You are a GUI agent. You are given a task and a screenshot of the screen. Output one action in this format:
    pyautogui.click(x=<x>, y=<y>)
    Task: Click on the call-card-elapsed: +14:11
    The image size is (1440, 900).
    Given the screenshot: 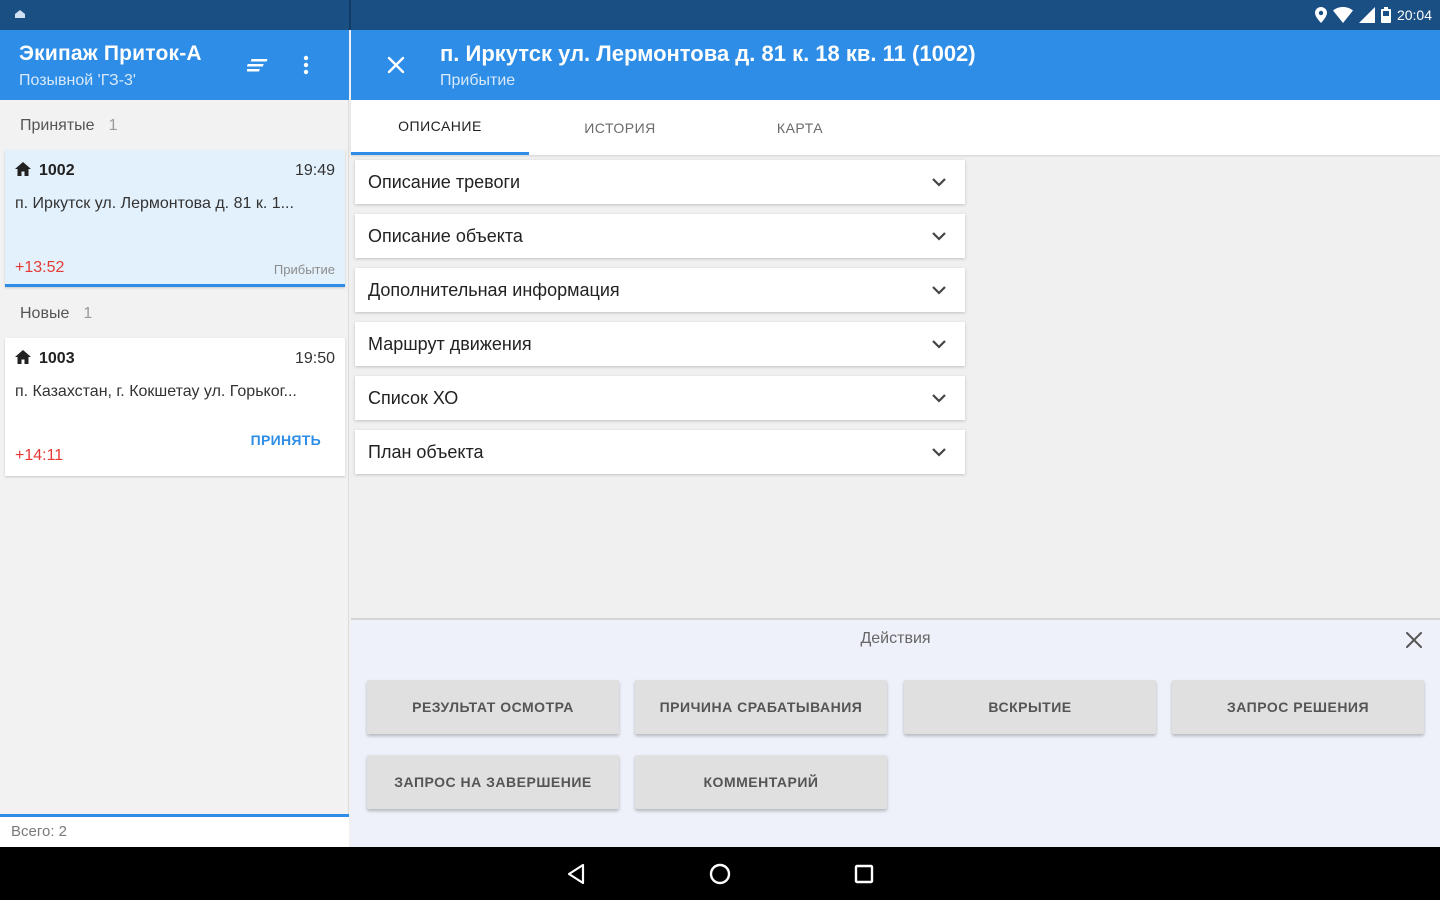 What is the action you would take?
    pyautogui.click(x=39, y=455)
    